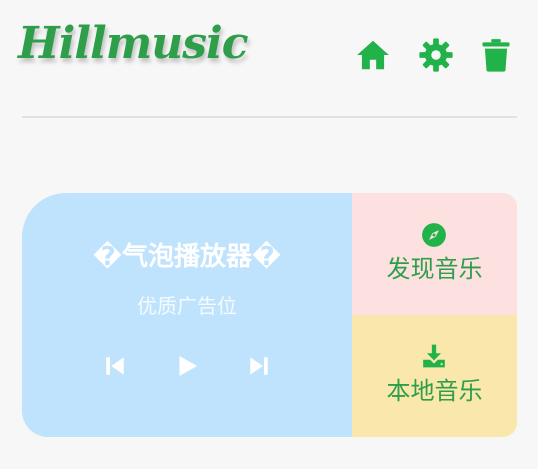  I want to click on trash-icon, so click(496, 55).